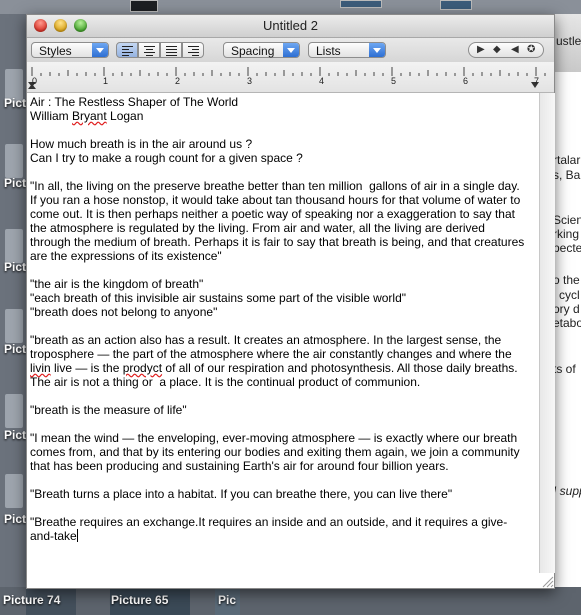 The height and width of the screenshot is (615, 581). I want to click on ruler-number: 0, so click(35, 81).